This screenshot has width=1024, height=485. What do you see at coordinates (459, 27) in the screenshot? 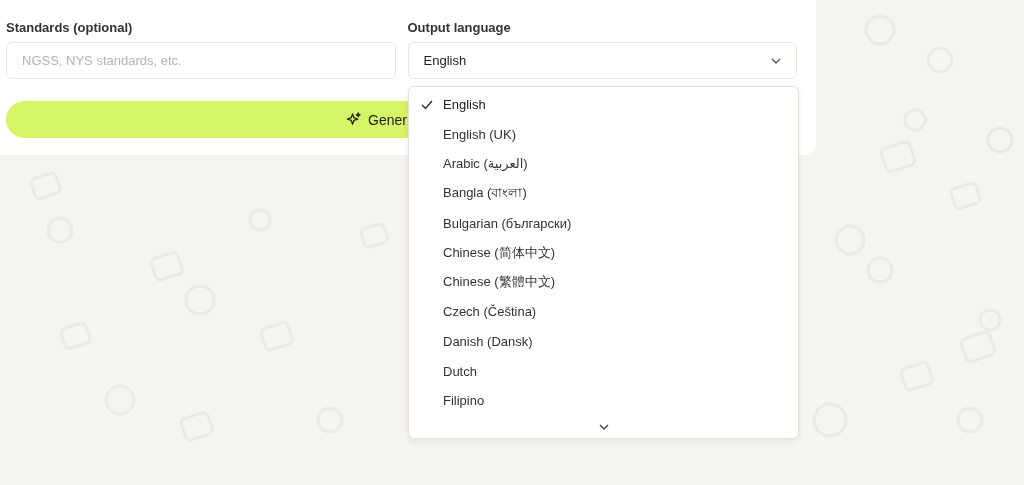
I see `field-label: Output language` at bounding box center [459, 27].